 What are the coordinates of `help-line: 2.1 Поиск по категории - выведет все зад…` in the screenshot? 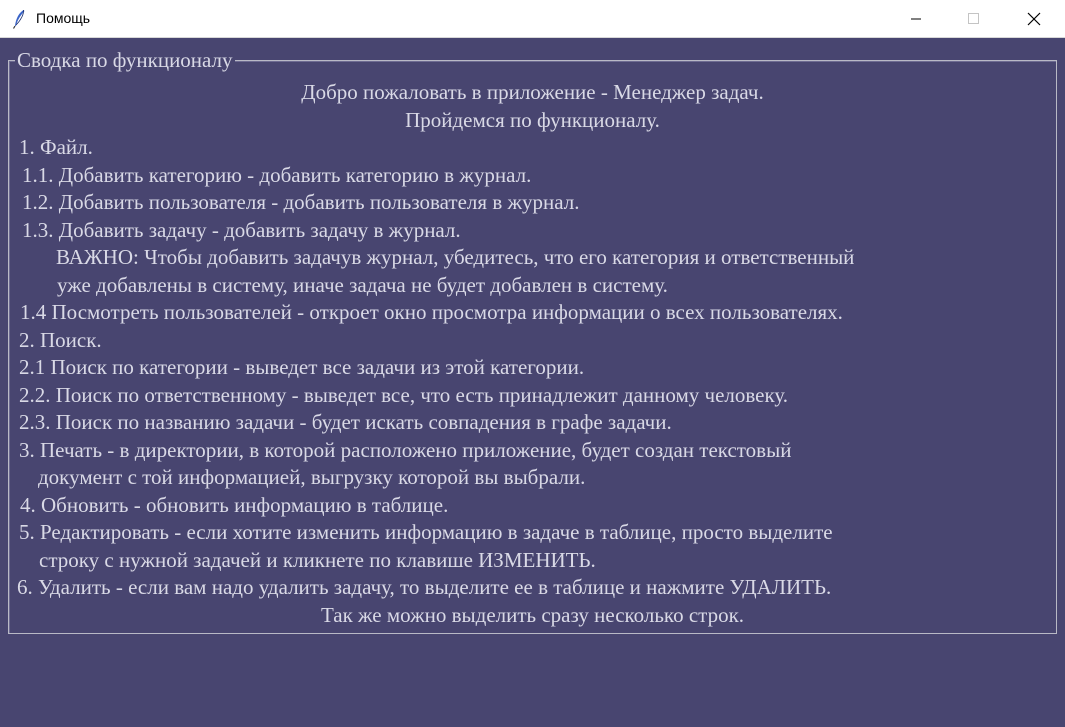 It's located at (302, 367).